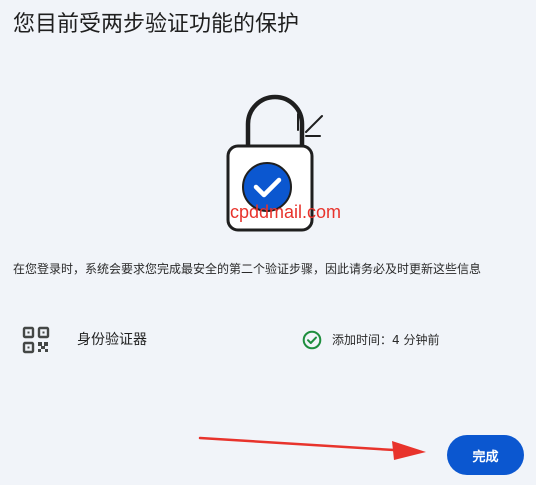  Describe the element at coordinates (286, 212) in the screenshot. I see `watermark-text: cpddmail.com` at that location.